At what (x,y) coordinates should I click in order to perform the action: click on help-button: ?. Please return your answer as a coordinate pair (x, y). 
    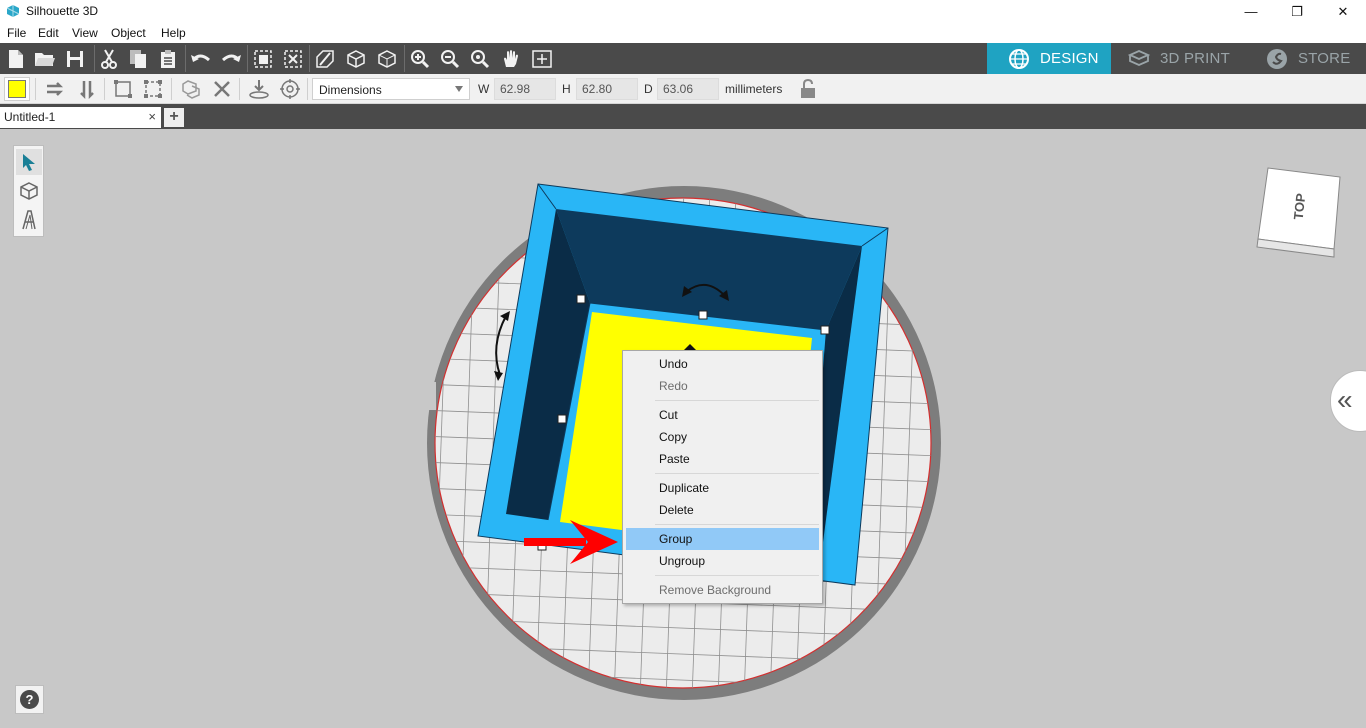
    Looking at the image, I should click on (29, 699).